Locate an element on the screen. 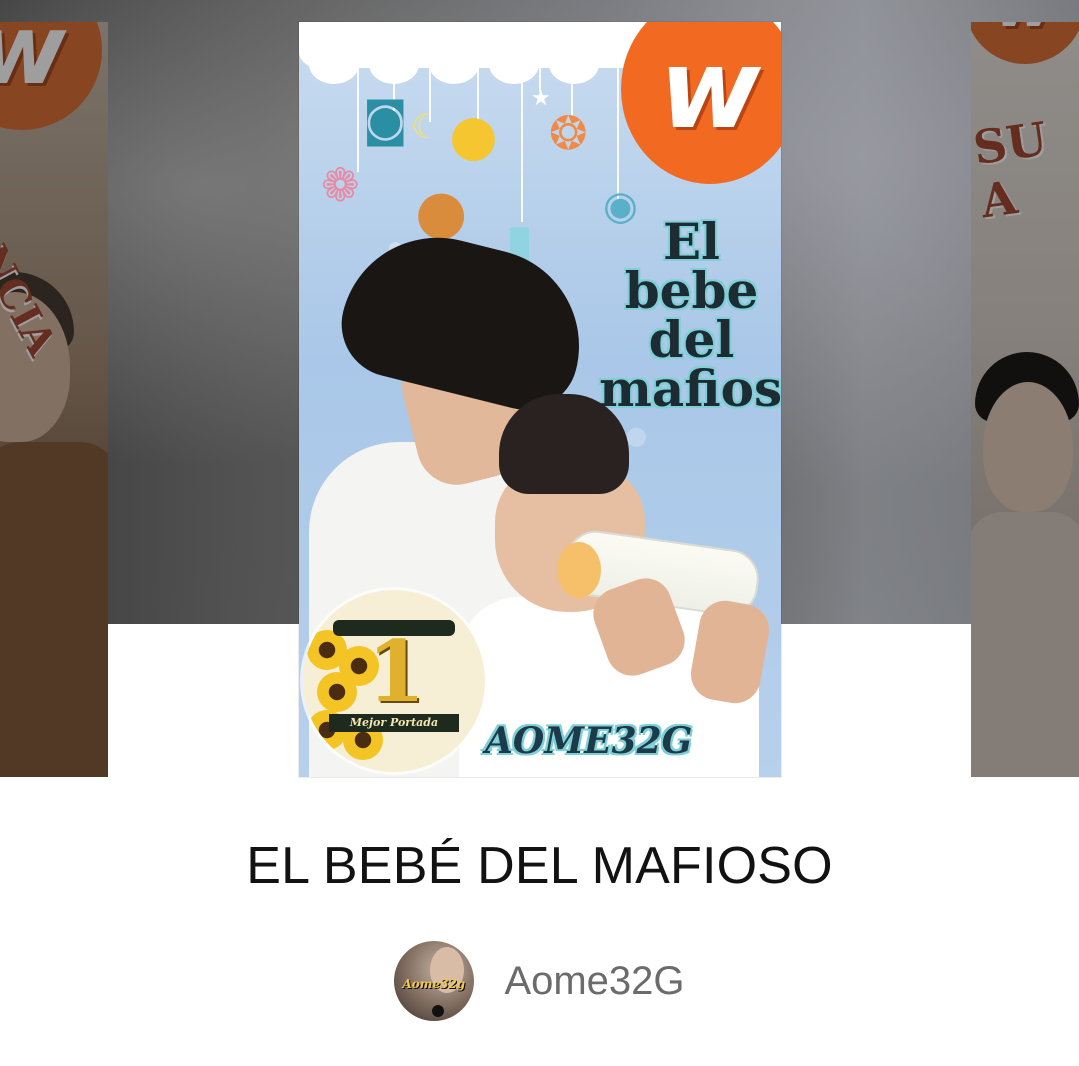  moon-icon: ☾ is located at coordinates (426, 127).